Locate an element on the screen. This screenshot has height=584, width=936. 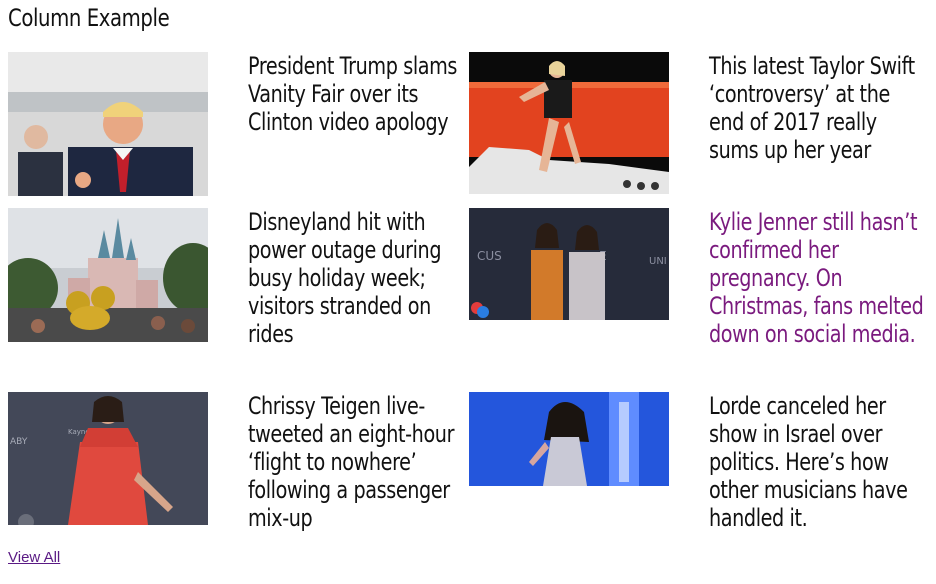
article-thumbnail-chrissy-teigen: ABY Kayne An is located at coordinates (108, 458).